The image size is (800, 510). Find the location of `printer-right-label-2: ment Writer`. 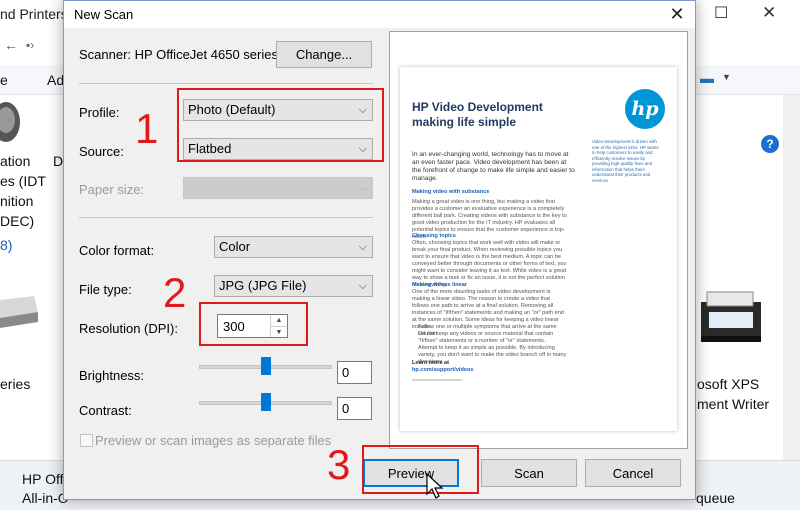

printer-right-label-2: ment Writer is located at coordinates (733, 404).